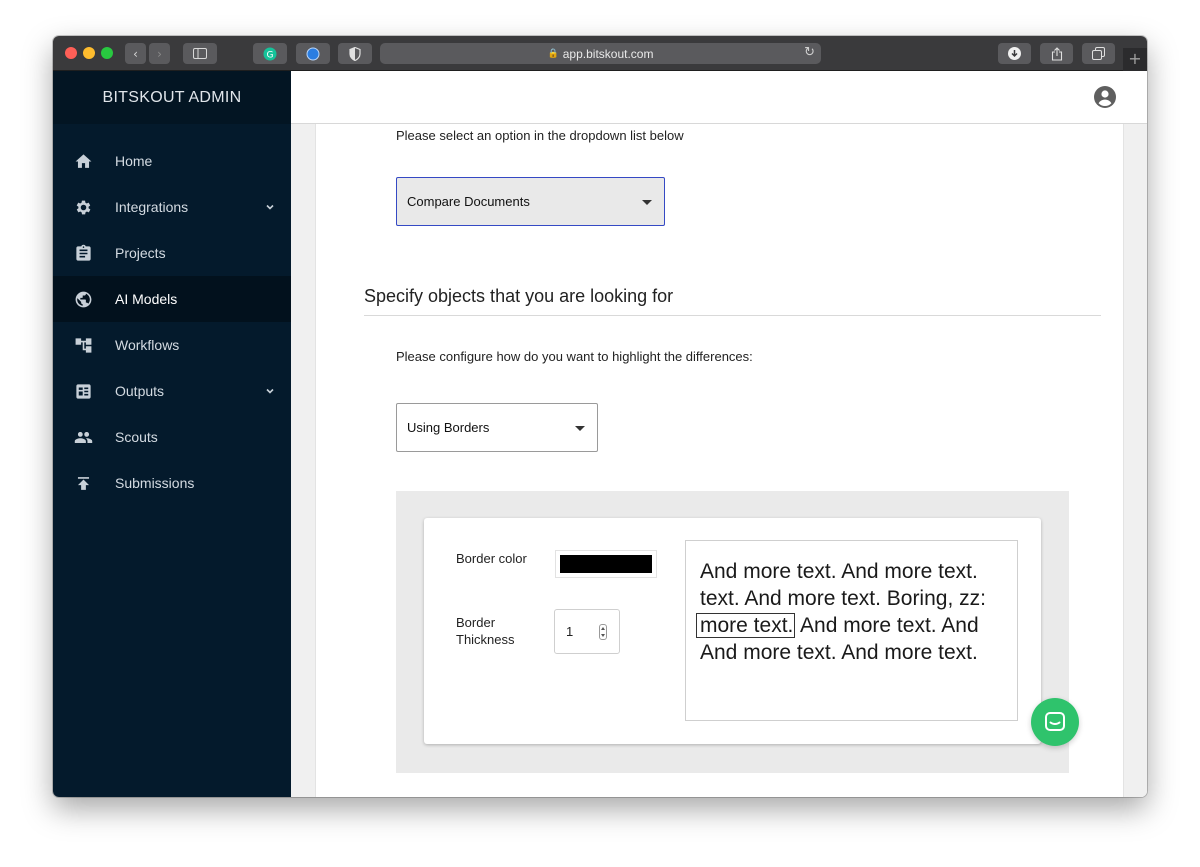  Describe the element at coordinates (83, 299) in the screenshot. I see `globe-icon` at that location.